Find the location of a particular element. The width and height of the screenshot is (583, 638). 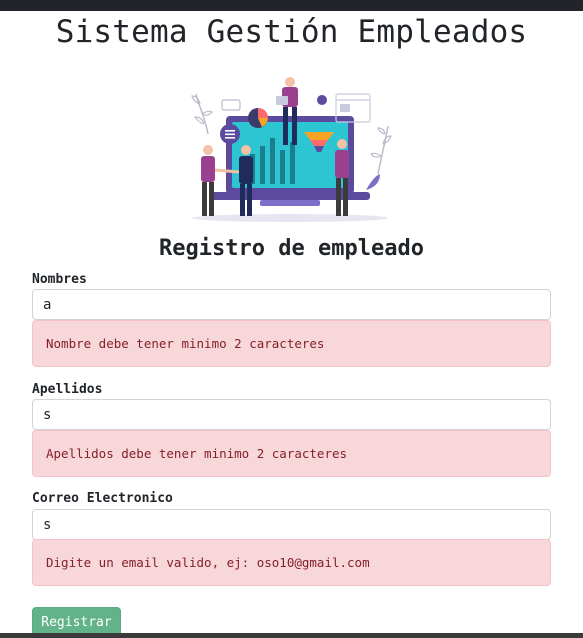

nombres-label: Nombres is located at coordinates (59, 279).